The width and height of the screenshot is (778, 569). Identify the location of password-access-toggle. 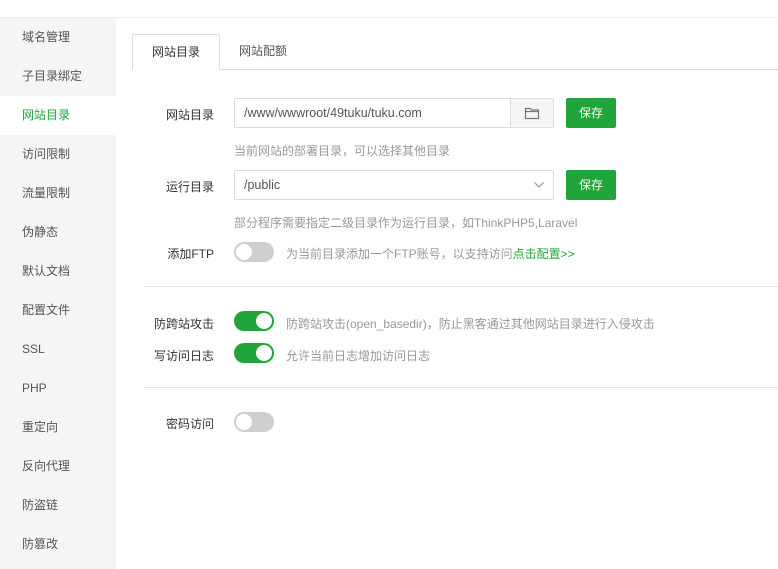
(254, 422).